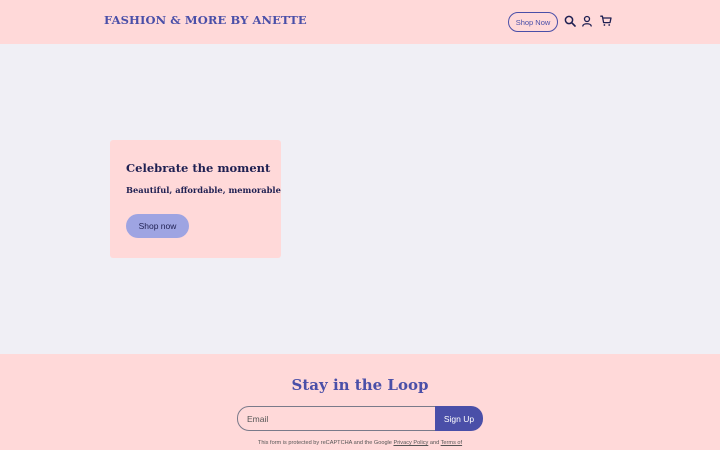 The image size is (720, 450). I want to click on newsletter-title: Stay in the Loop, so click(360, 385).